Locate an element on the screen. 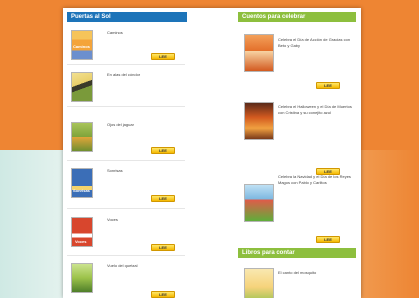 Image resolution: width=419 pixels, height=298 pixels. book-cover: Sonrisas is located at coordinates (82, 183).